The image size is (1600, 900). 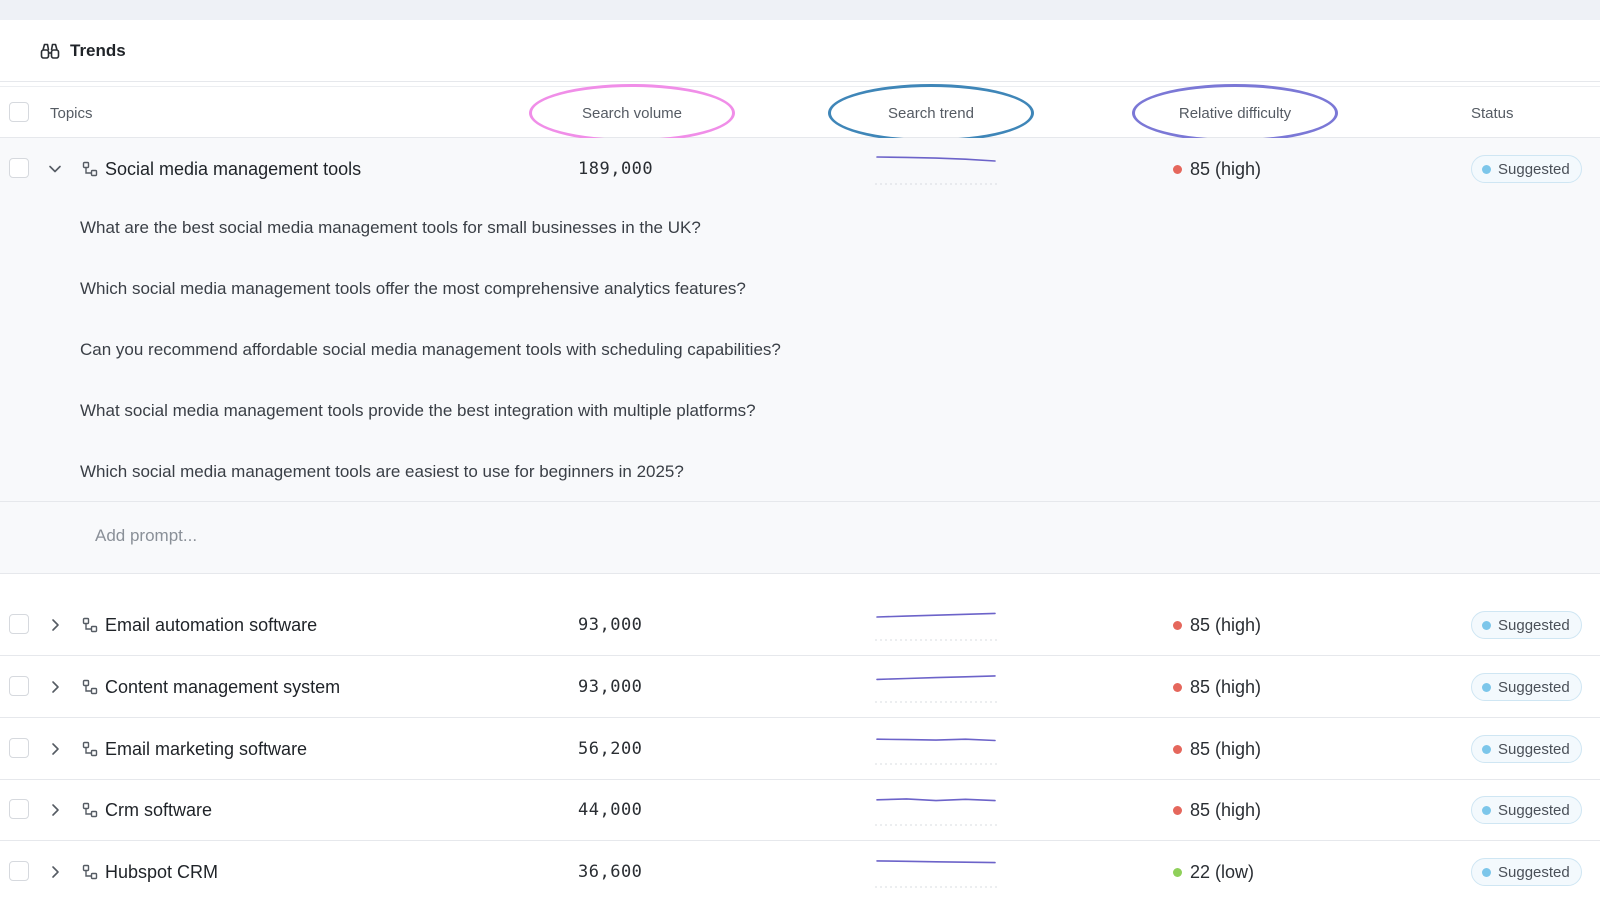 What do you see at coordinates (161, 870) in the screenshot?
I see `topic-name: Hubspot CRM` at bounding box center [161, 870].